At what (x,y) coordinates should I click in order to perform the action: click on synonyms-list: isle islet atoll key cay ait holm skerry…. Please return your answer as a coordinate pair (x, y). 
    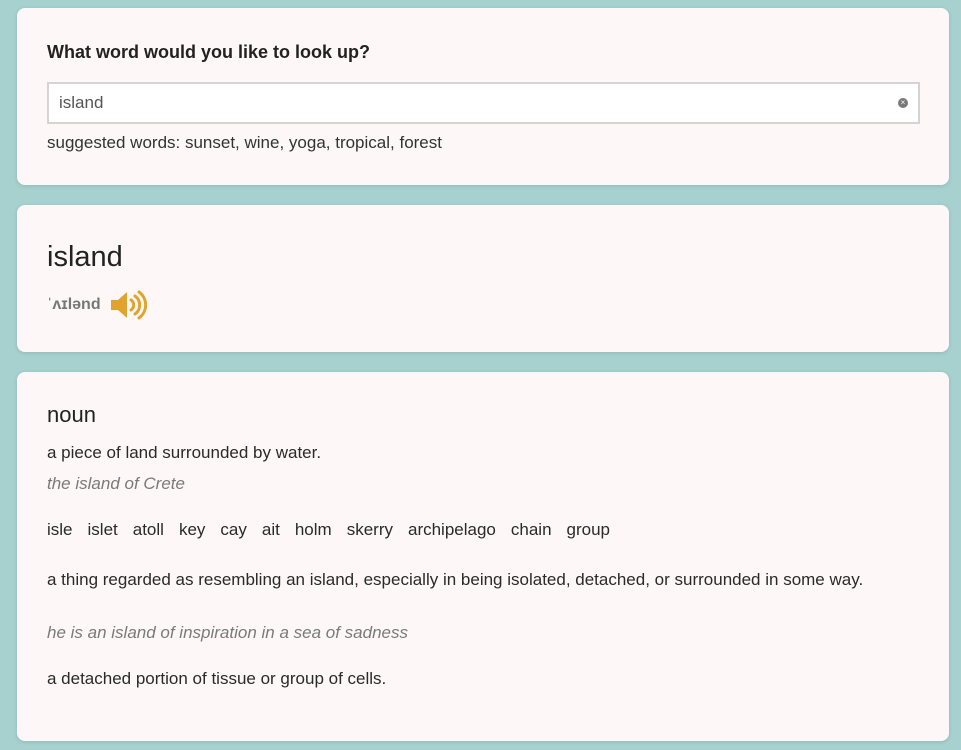
    Looking at the image, I should click on (328, 530).